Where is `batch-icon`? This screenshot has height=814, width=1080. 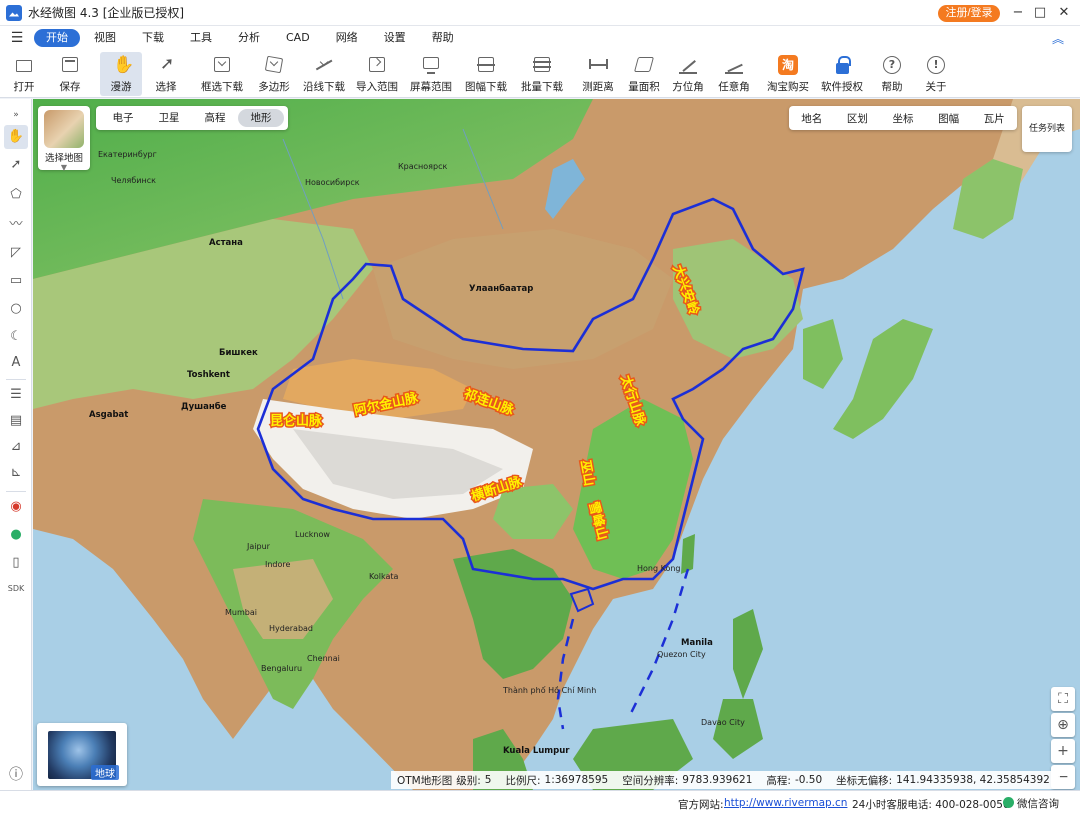
batch-icon is located at coordinates (542, 65).